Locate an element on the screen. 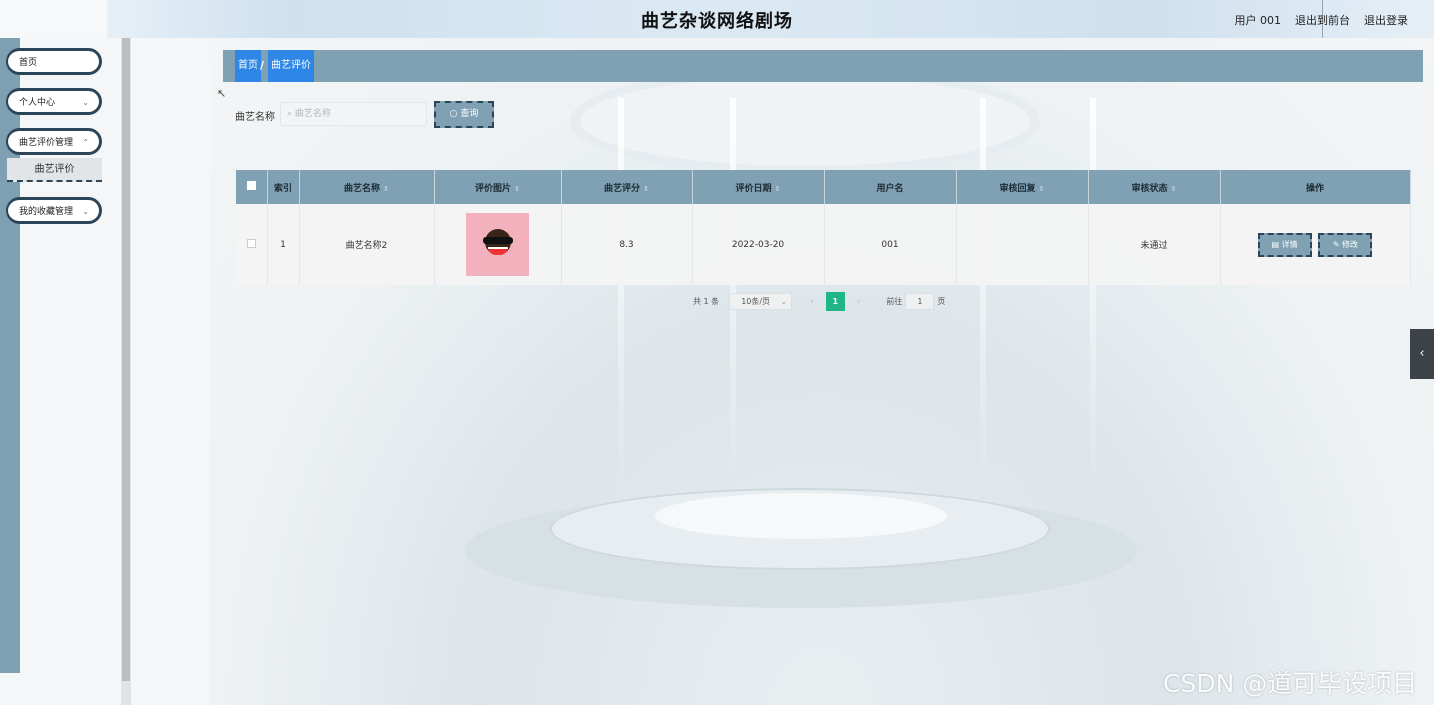  sidebar-item-label: 个人中心 is located at coordinates (37, 103).